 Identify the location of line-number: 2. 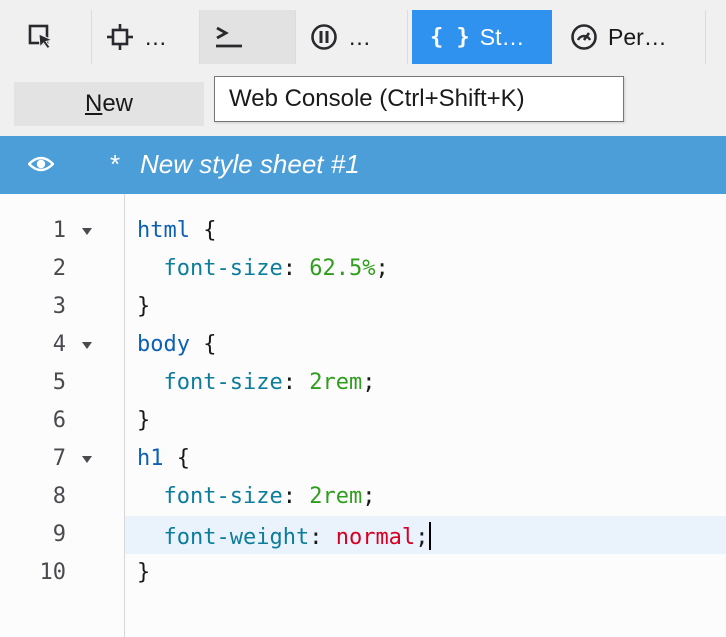
(59, 268).